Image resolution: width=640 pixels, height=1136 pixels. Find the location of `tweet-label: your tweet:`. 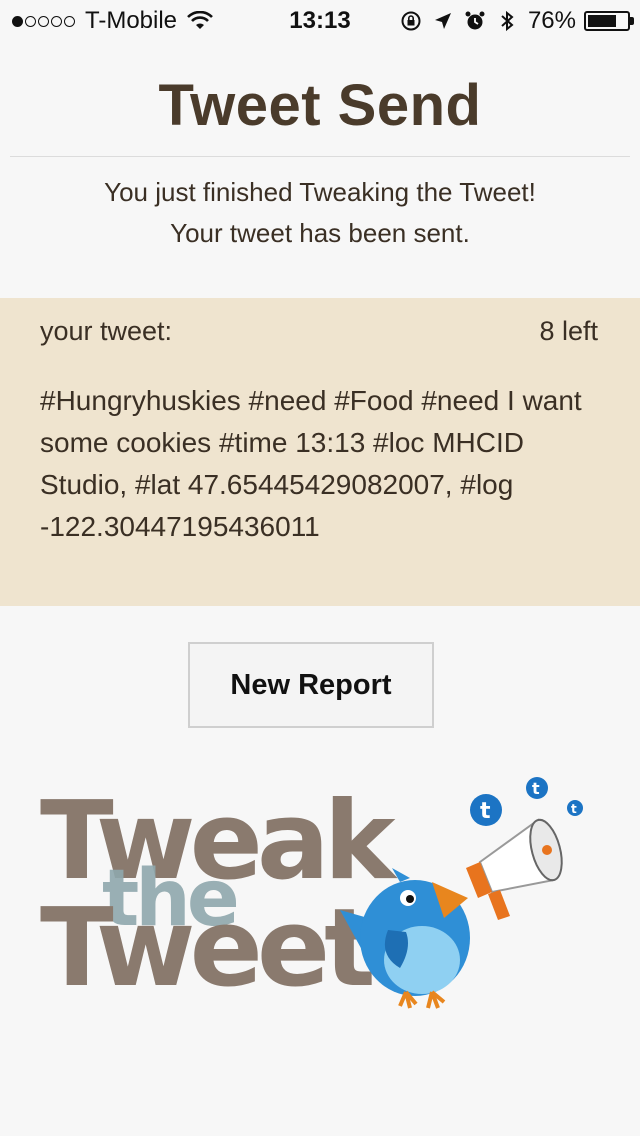

tweet-label: your tweet: is located at coordinates (106, 331).